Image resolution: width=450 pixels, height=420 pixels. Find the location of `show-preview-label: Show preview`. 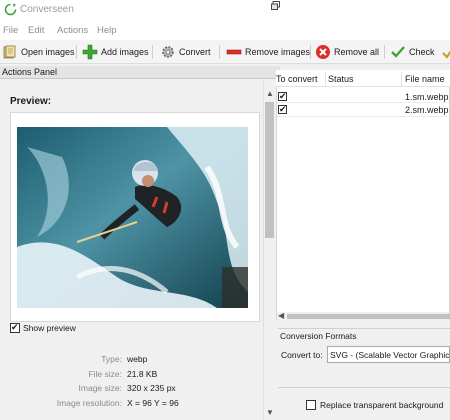

show-preview-label: Show preview is located at coordinates (49, 328).